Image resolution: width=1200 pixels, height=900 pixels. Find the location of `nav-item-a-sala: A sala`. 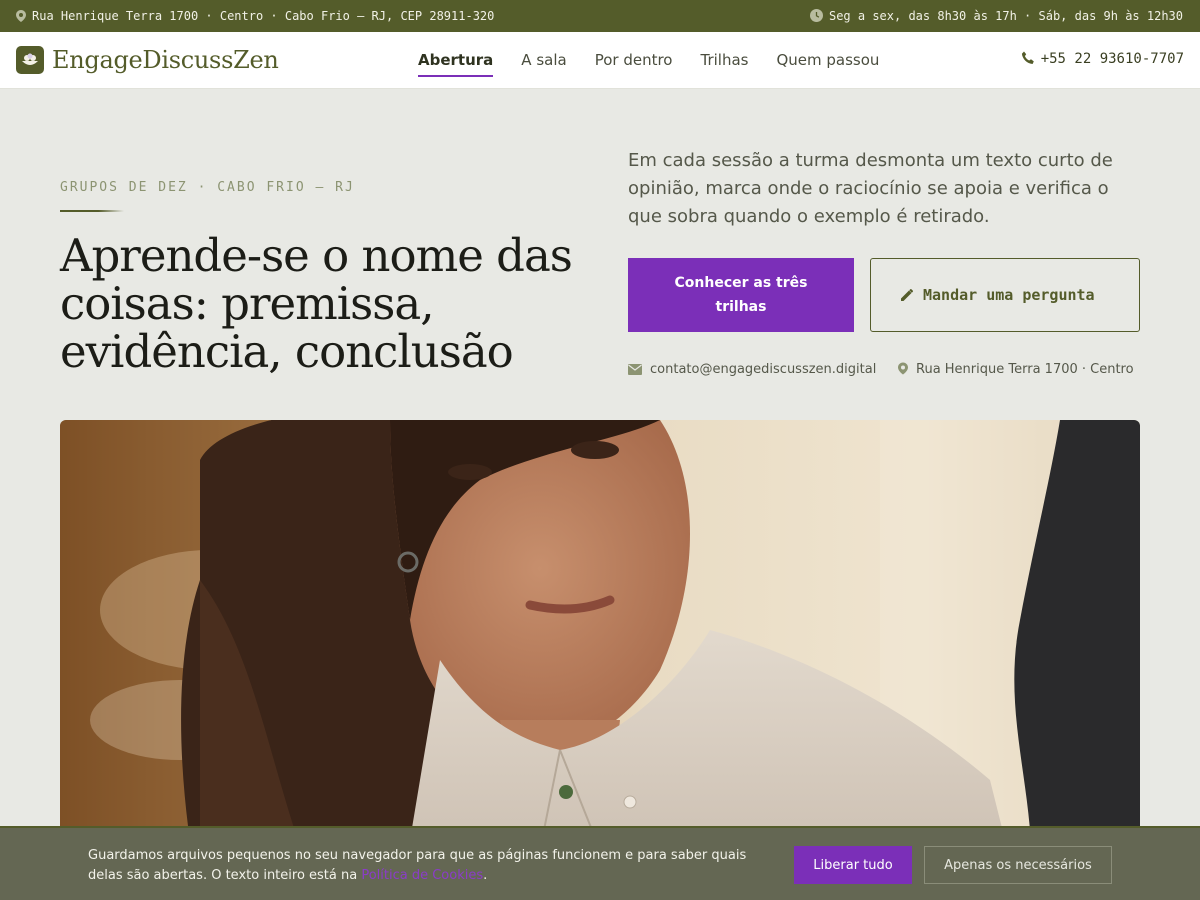

nav-item-a-sala: A sala is located at coordinates (543, 60).